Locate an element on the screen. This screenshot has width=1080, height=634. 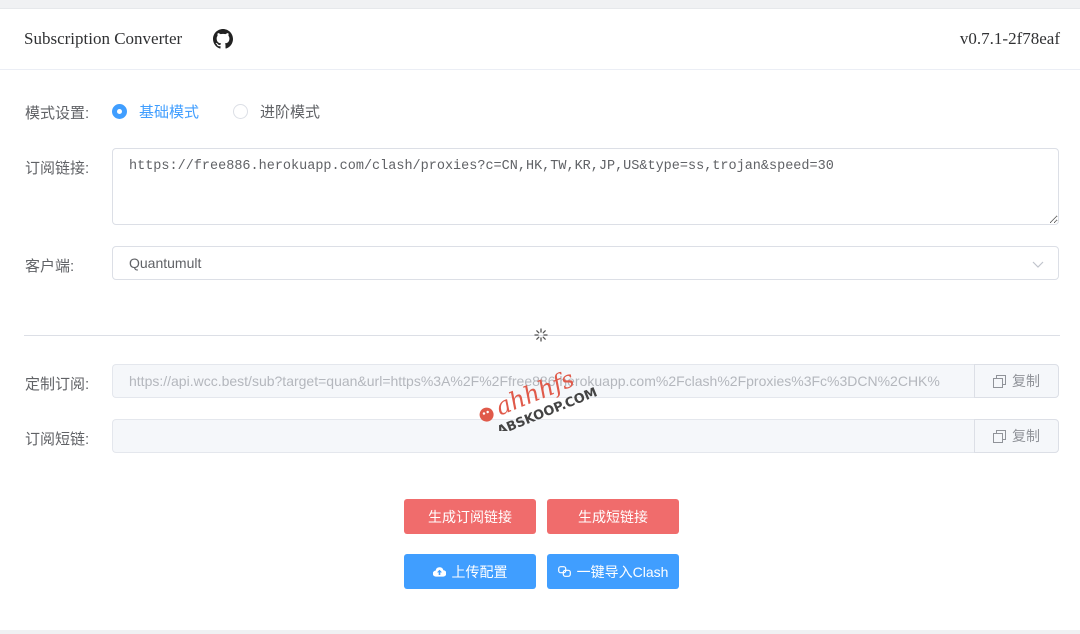
radio-basic-mode: 基础模式 is located at coordinates (155, 111).